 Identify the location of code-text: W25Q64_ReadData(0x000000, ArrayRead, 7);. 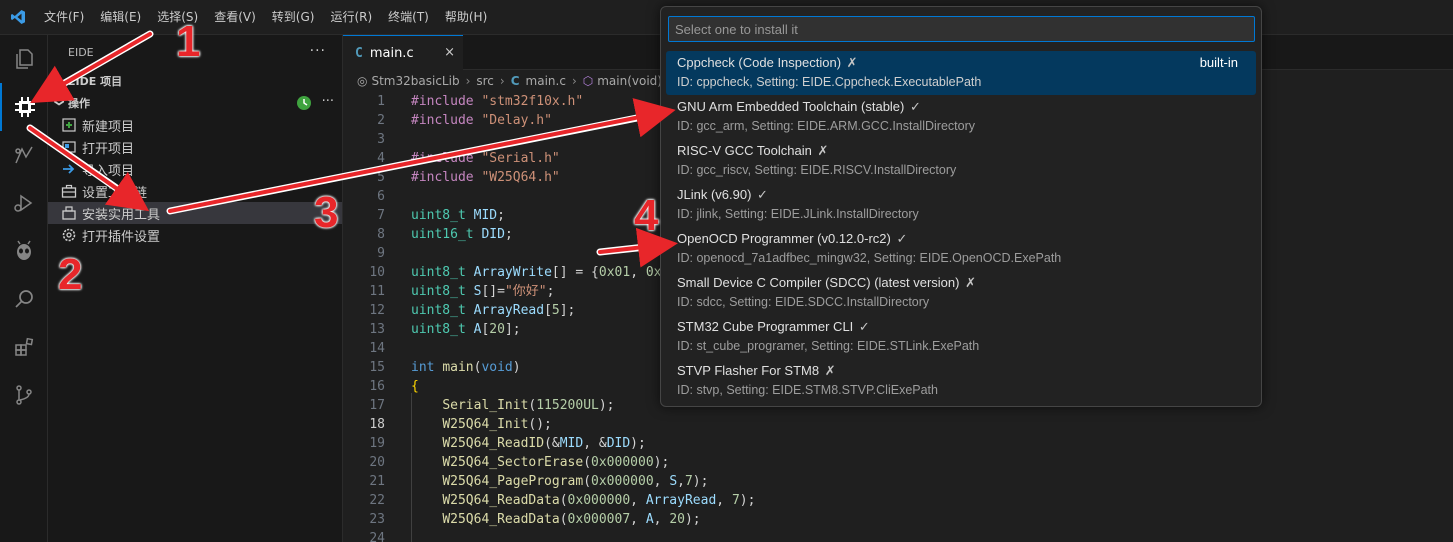
(570, 500).